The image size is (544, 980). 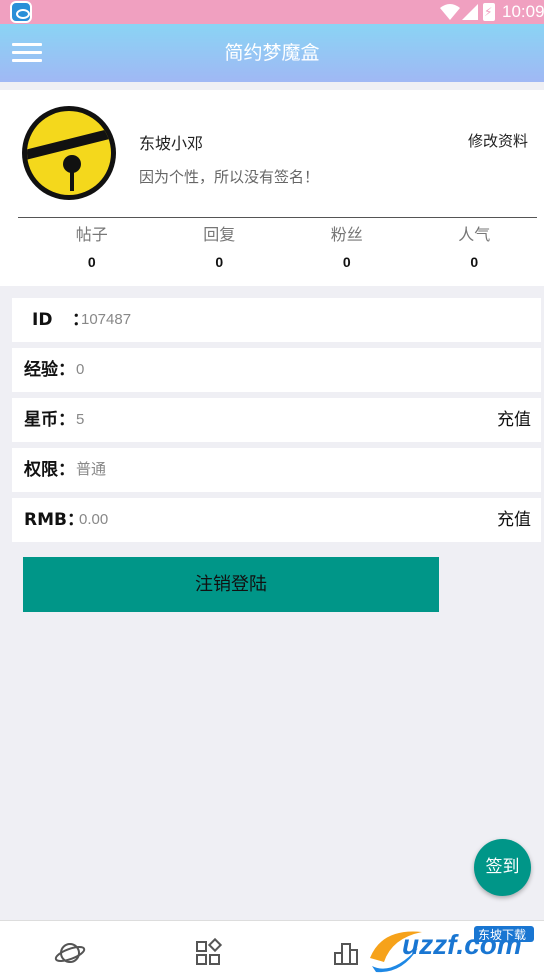 What do you see at coordinates (346, 234) in the screenshot?
I see `stat-label: 粉丝` at bounding box center [346, 234].